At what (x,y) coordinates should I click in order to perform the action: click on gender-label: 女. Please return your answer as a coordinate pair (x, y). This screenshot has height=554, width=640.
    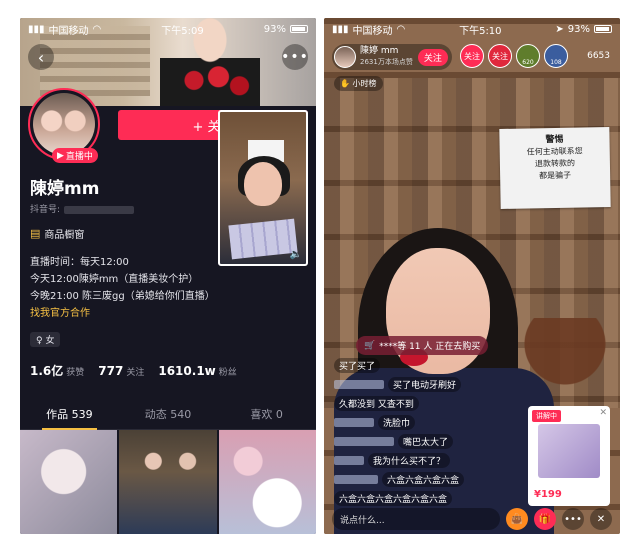
    Looking at the image, I should click on (50, 341).